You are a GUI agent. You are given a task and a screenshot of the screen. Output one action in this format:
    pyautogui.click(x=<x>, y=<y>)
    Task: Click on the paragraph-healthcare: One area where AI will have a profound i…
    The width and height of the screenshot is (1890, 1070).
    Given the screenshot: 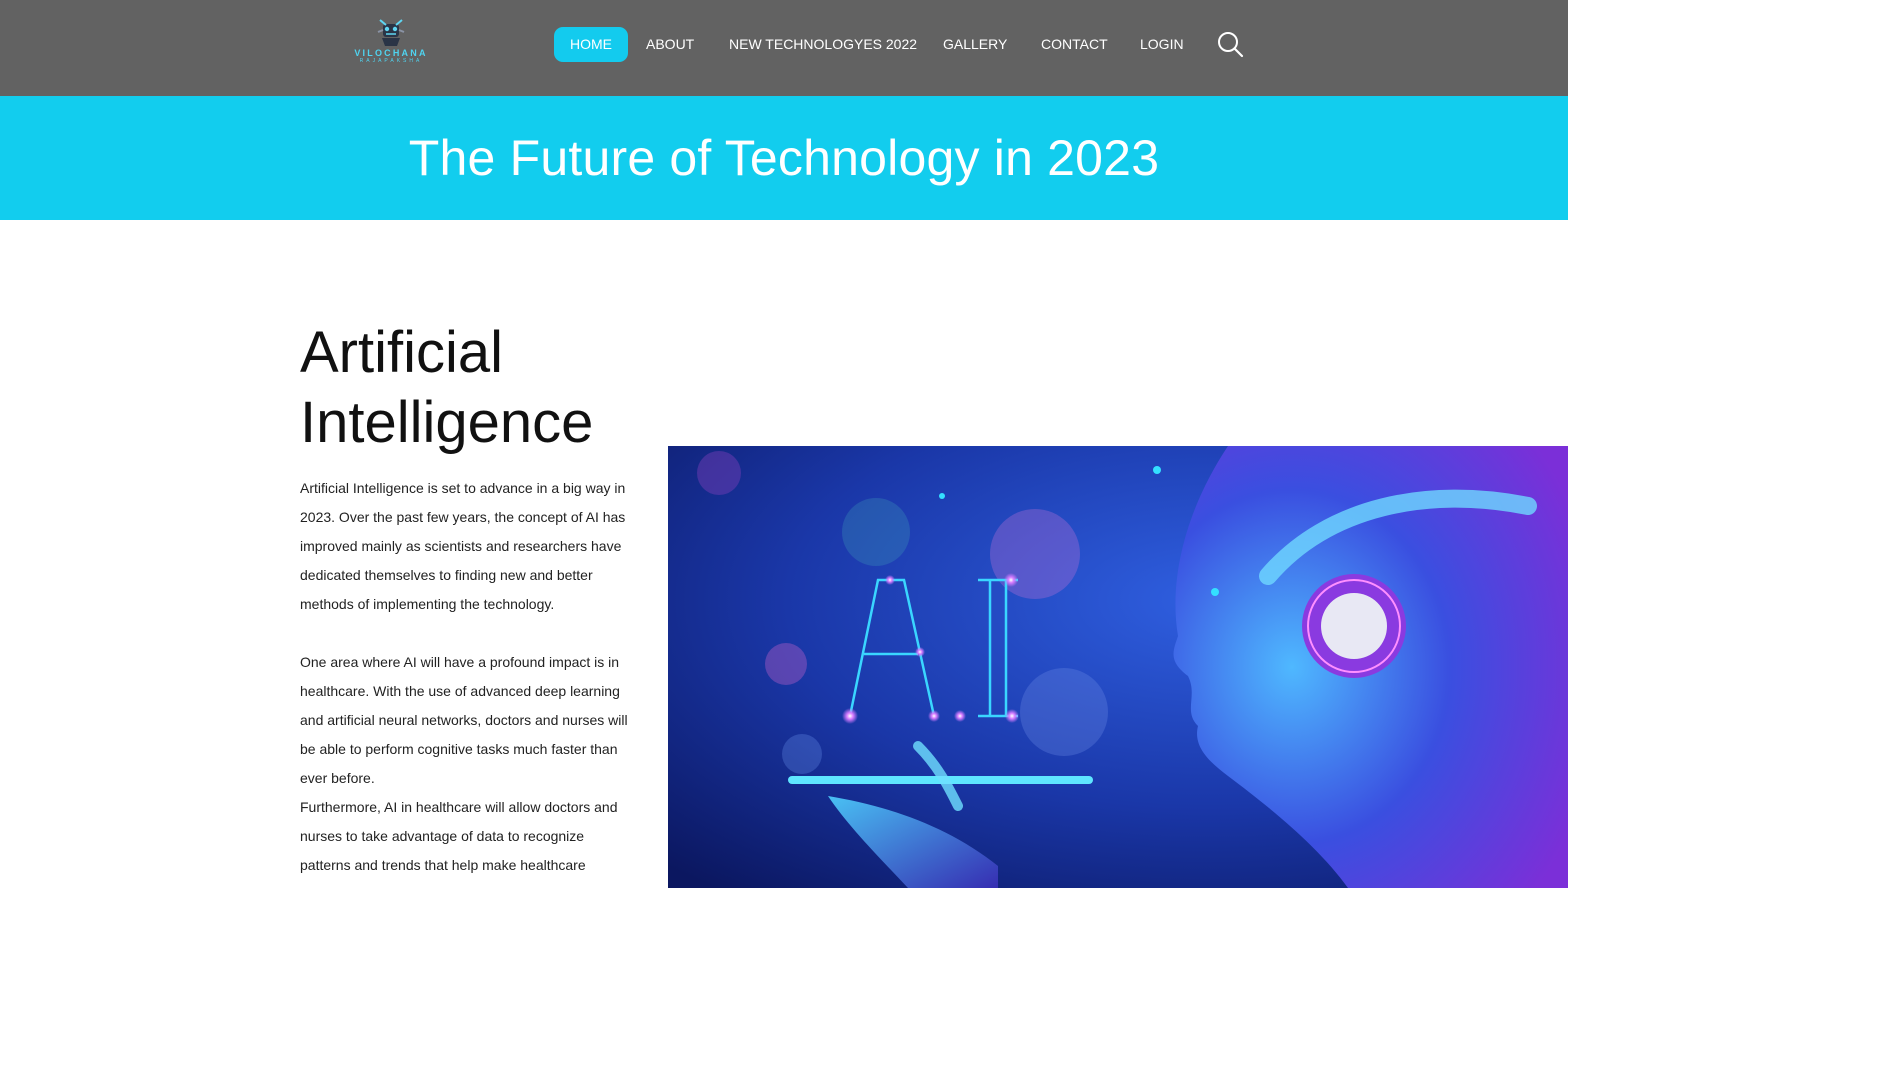 What is the action you would take?
    pyautogui.click(x=464, y=720)
    